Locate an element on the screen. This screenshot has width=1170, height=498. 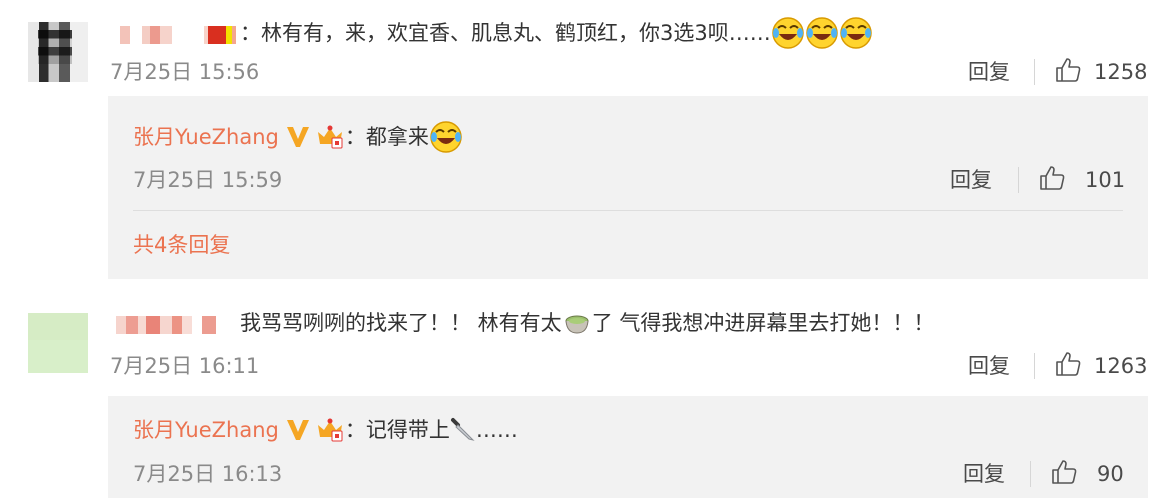
comment-timestamp: 7月25日 16:11 is located at coordinates (185, 366).